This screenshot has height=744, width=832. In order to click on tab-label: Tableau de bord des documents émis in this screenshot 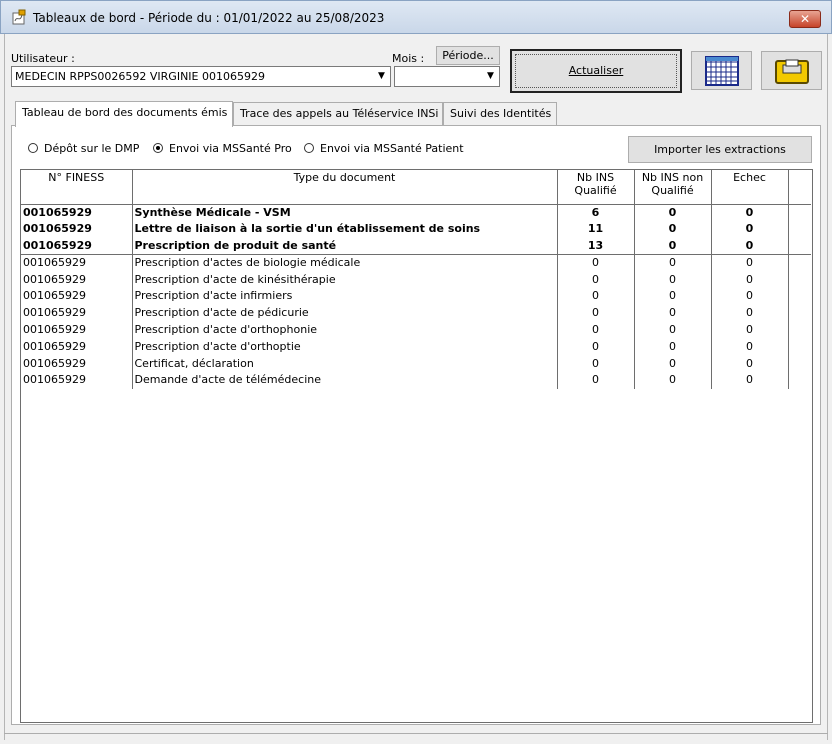, I will do `click(125, 112)`.